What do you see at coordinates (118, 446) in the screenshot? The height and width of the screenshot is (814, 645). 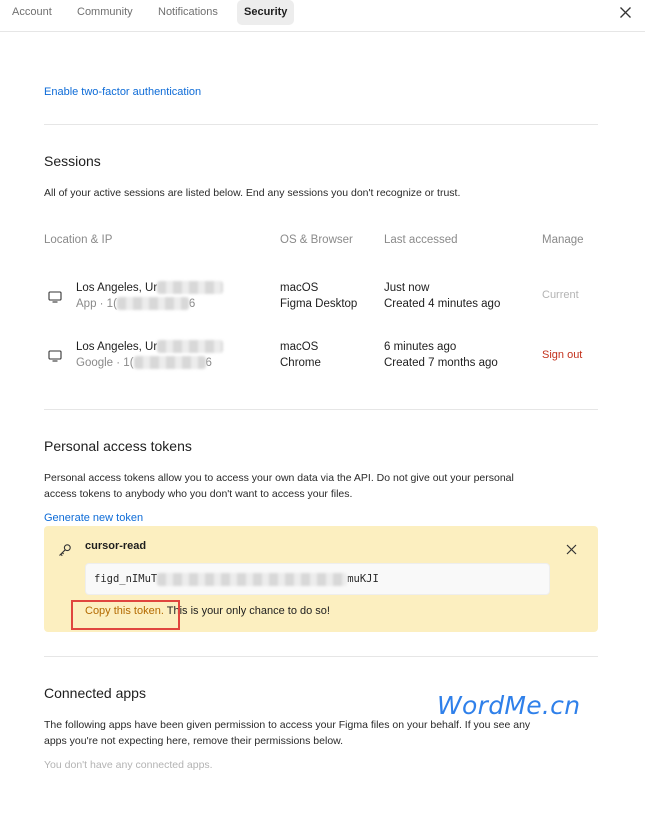 I see `tokens-title: Personal access tokens` at bounding box center [118, 446].